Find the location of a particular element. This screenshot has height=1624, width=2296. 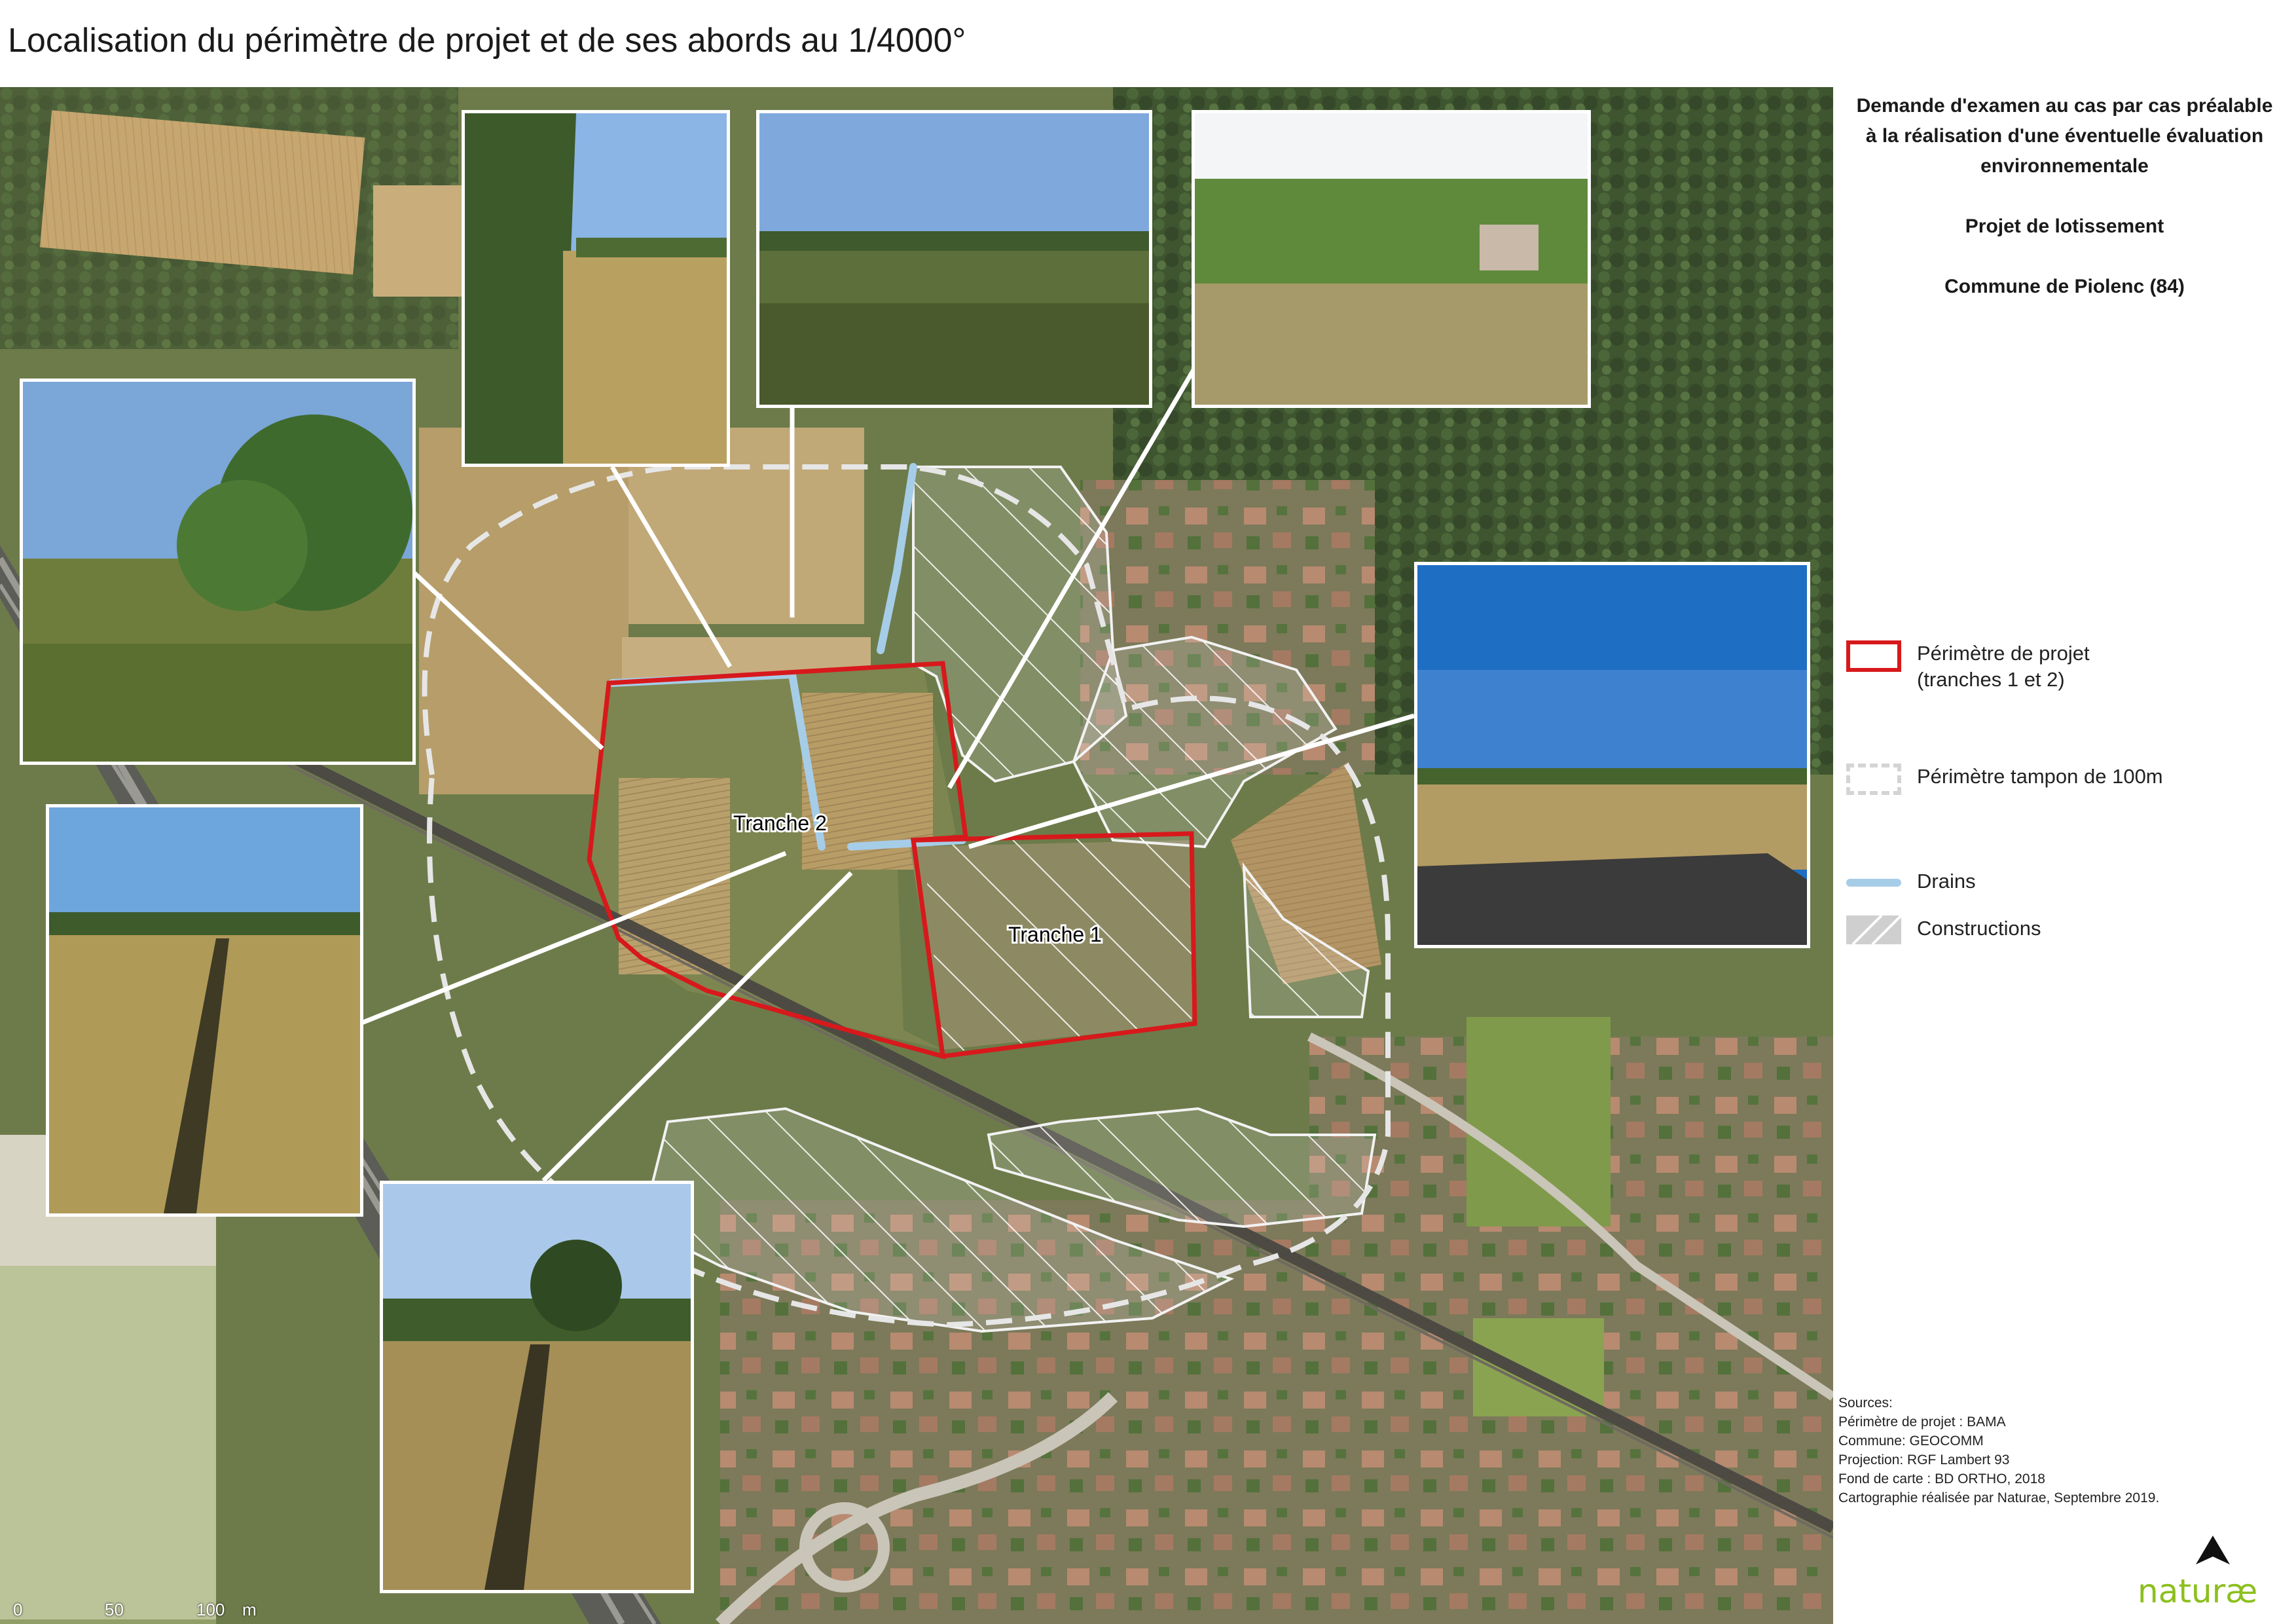

scale-bar: 0 50 100 m is located at coordinates (135, 1612).